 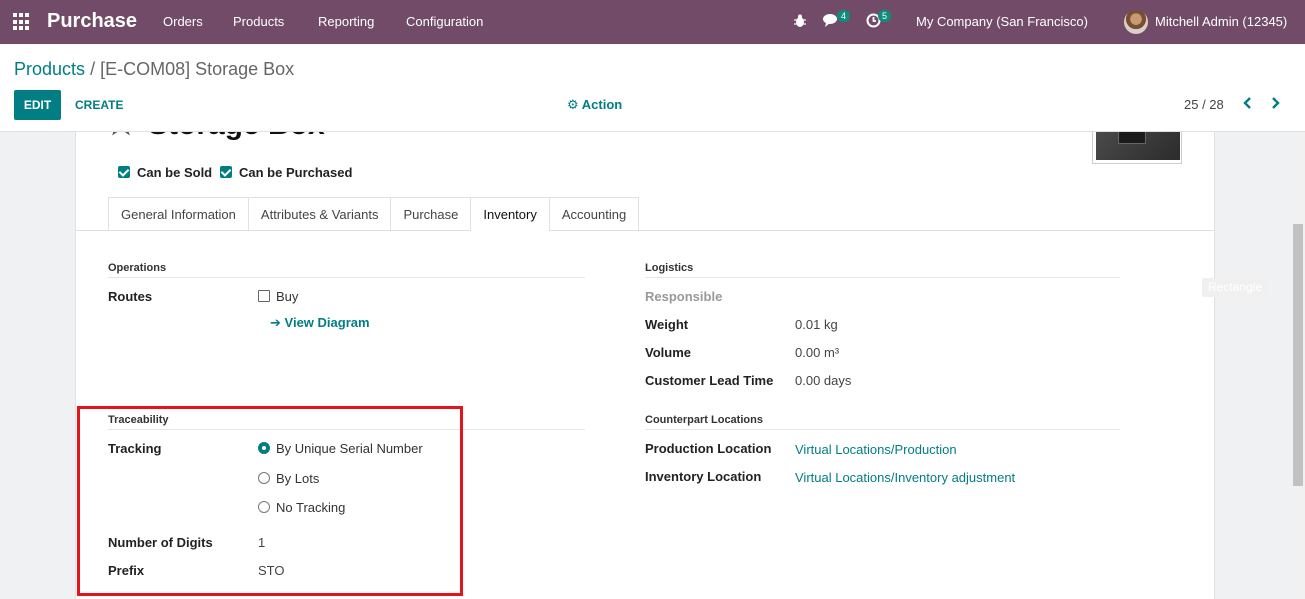 I want to click on weight-label: Weight, so click(x=667, y=324).